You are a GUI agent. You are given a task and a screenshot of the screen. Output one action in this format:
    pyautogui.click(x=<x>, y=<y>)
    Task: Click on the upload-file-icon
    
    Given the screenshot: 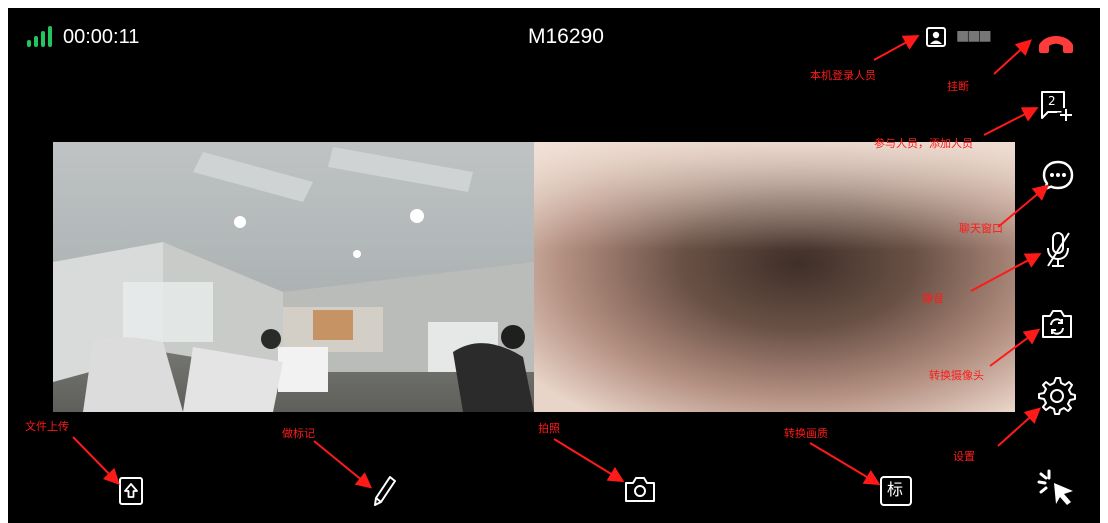 What is the action you would take?
    pyautogui.click(x=131, y=491)
    